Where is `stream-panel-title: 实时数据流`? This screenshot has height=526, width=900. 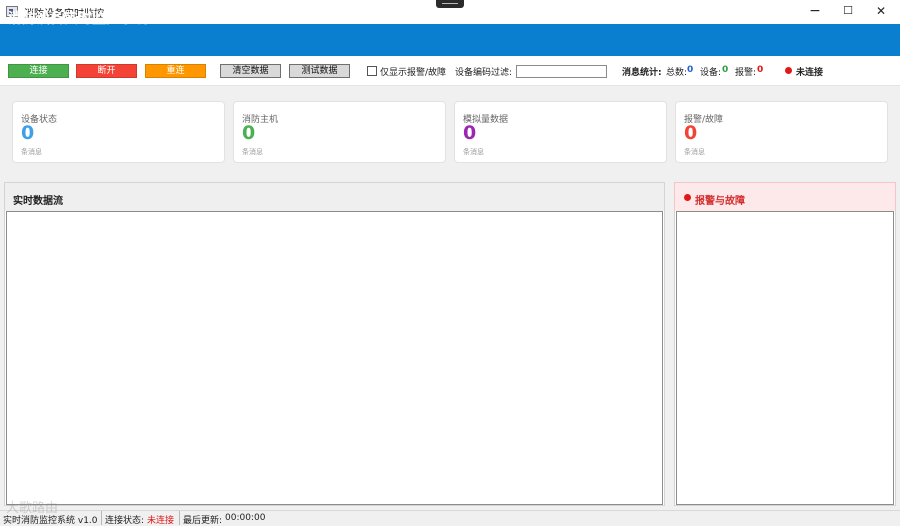 stream-panel-title: 实时数据流 is located at coordinates (38, 201).